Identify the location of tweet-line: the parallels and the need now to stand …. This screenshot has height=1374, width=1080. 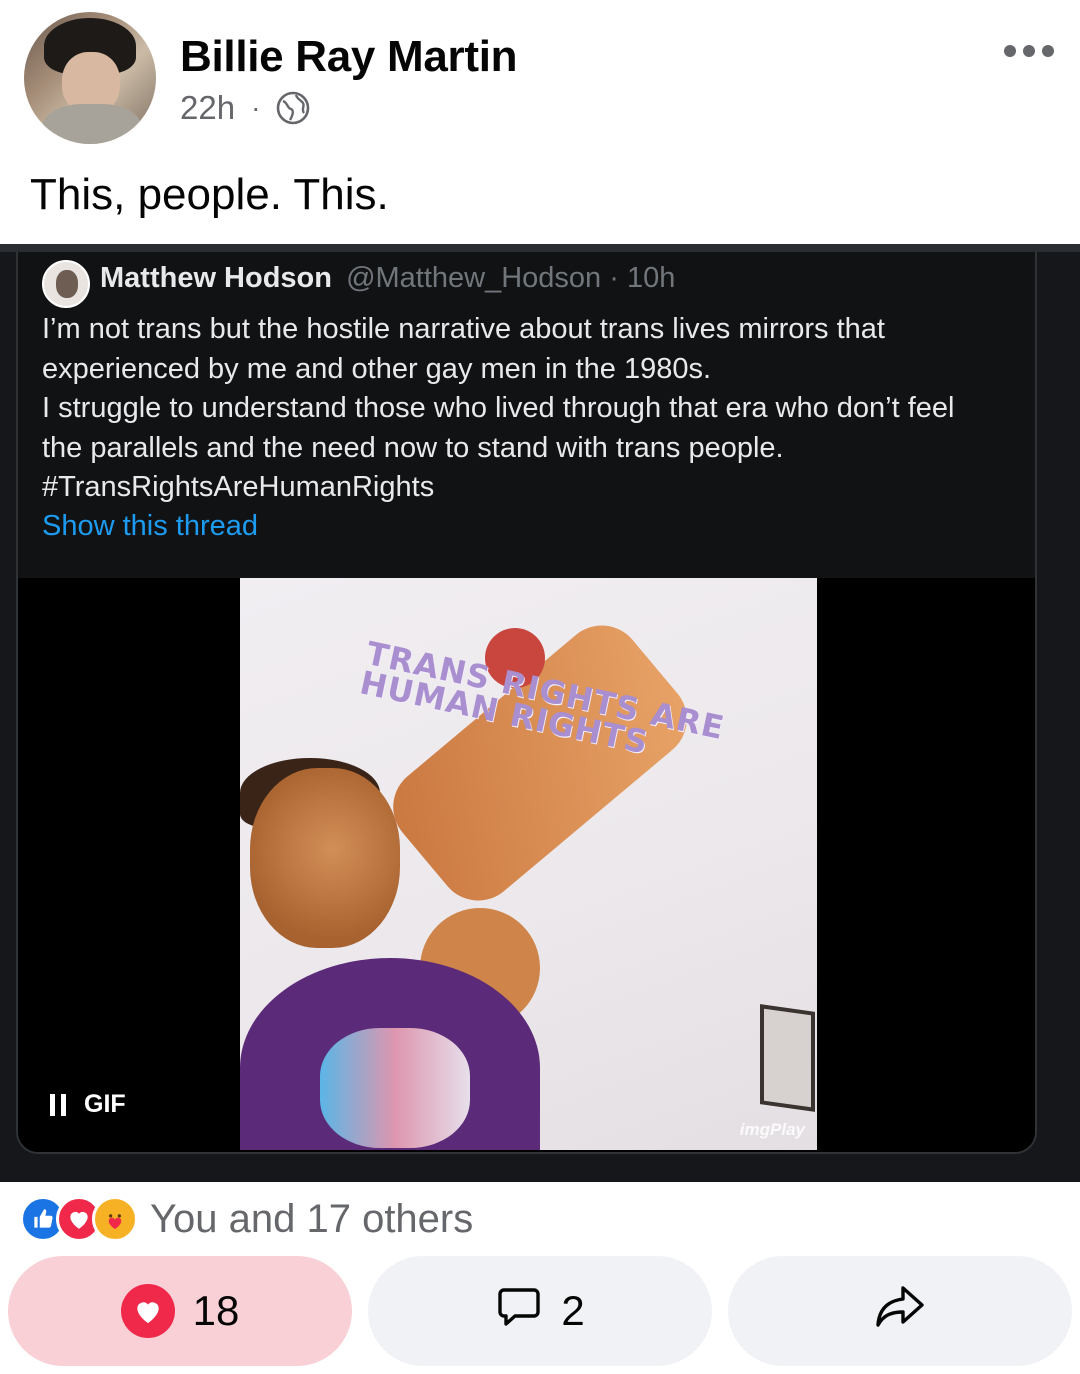
(413, 447).